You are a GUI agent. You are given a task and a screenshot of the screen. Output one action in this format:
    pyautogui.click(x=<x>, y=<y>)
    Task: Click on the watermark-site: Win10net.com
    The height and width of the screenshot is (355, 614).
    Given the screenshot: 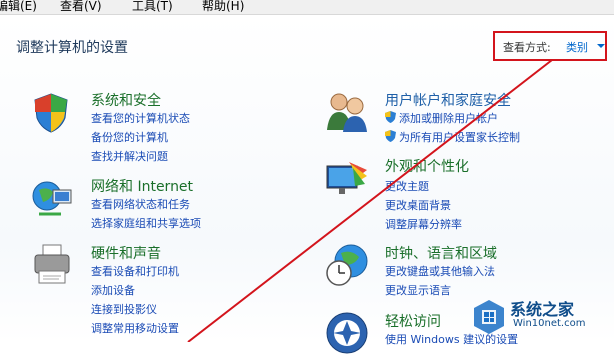 What is the action you would take?
    pyautogui.click(x=549, y=323)
    